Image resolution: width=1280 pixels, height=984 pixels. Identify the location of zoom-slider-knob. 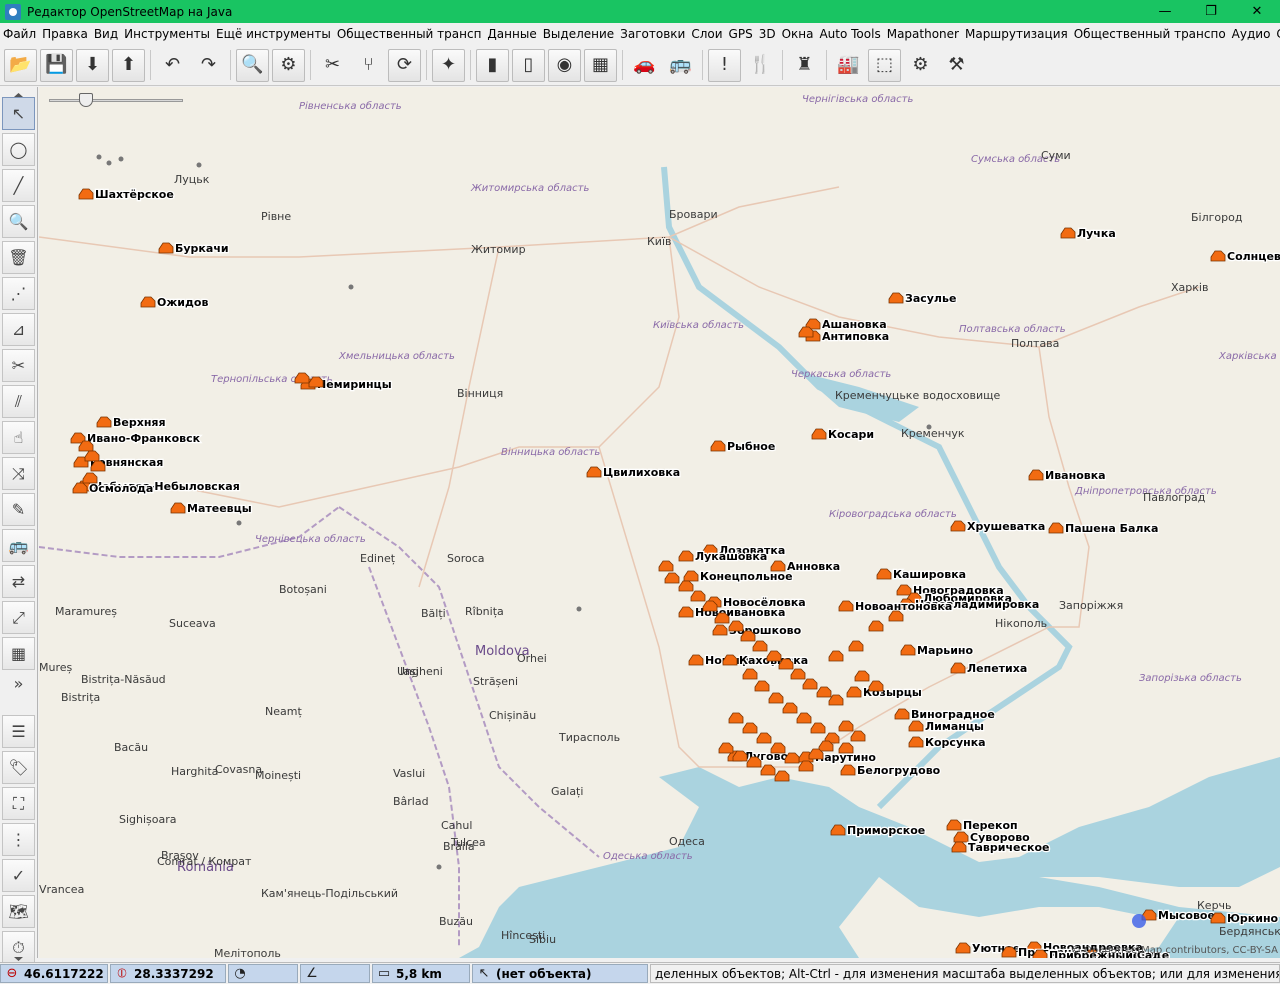
(86, 100).